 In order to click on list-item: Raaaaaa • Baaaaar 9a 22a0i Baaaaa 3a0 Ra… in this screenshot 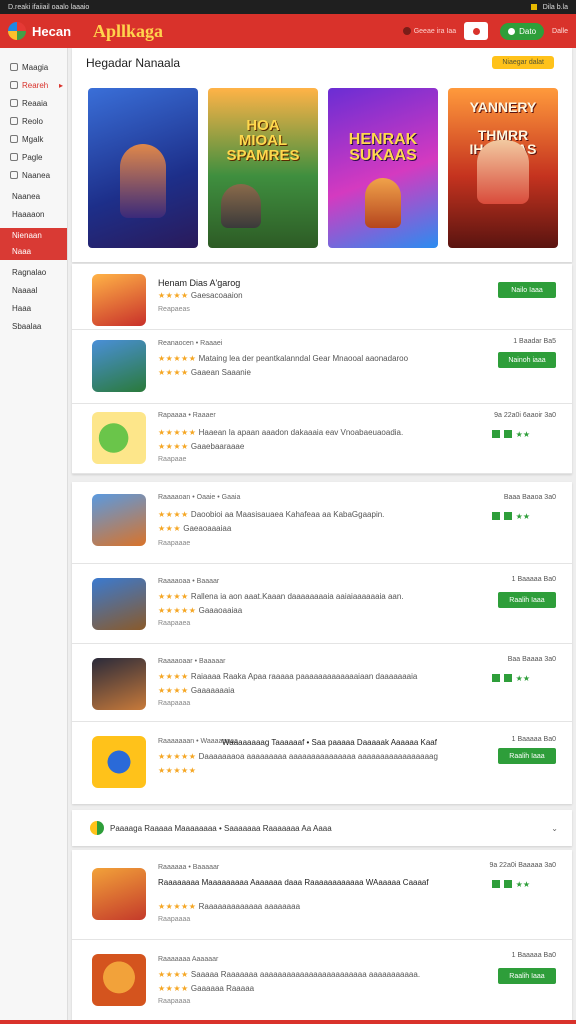, I will do `click(322, 895)`.